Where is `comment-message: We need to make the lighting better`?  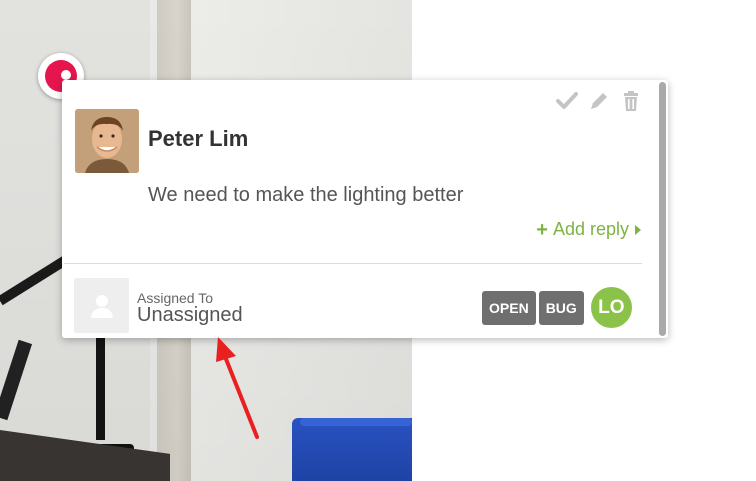
comment-message: We need to make the lighting better is located at coordinates (306, 195).